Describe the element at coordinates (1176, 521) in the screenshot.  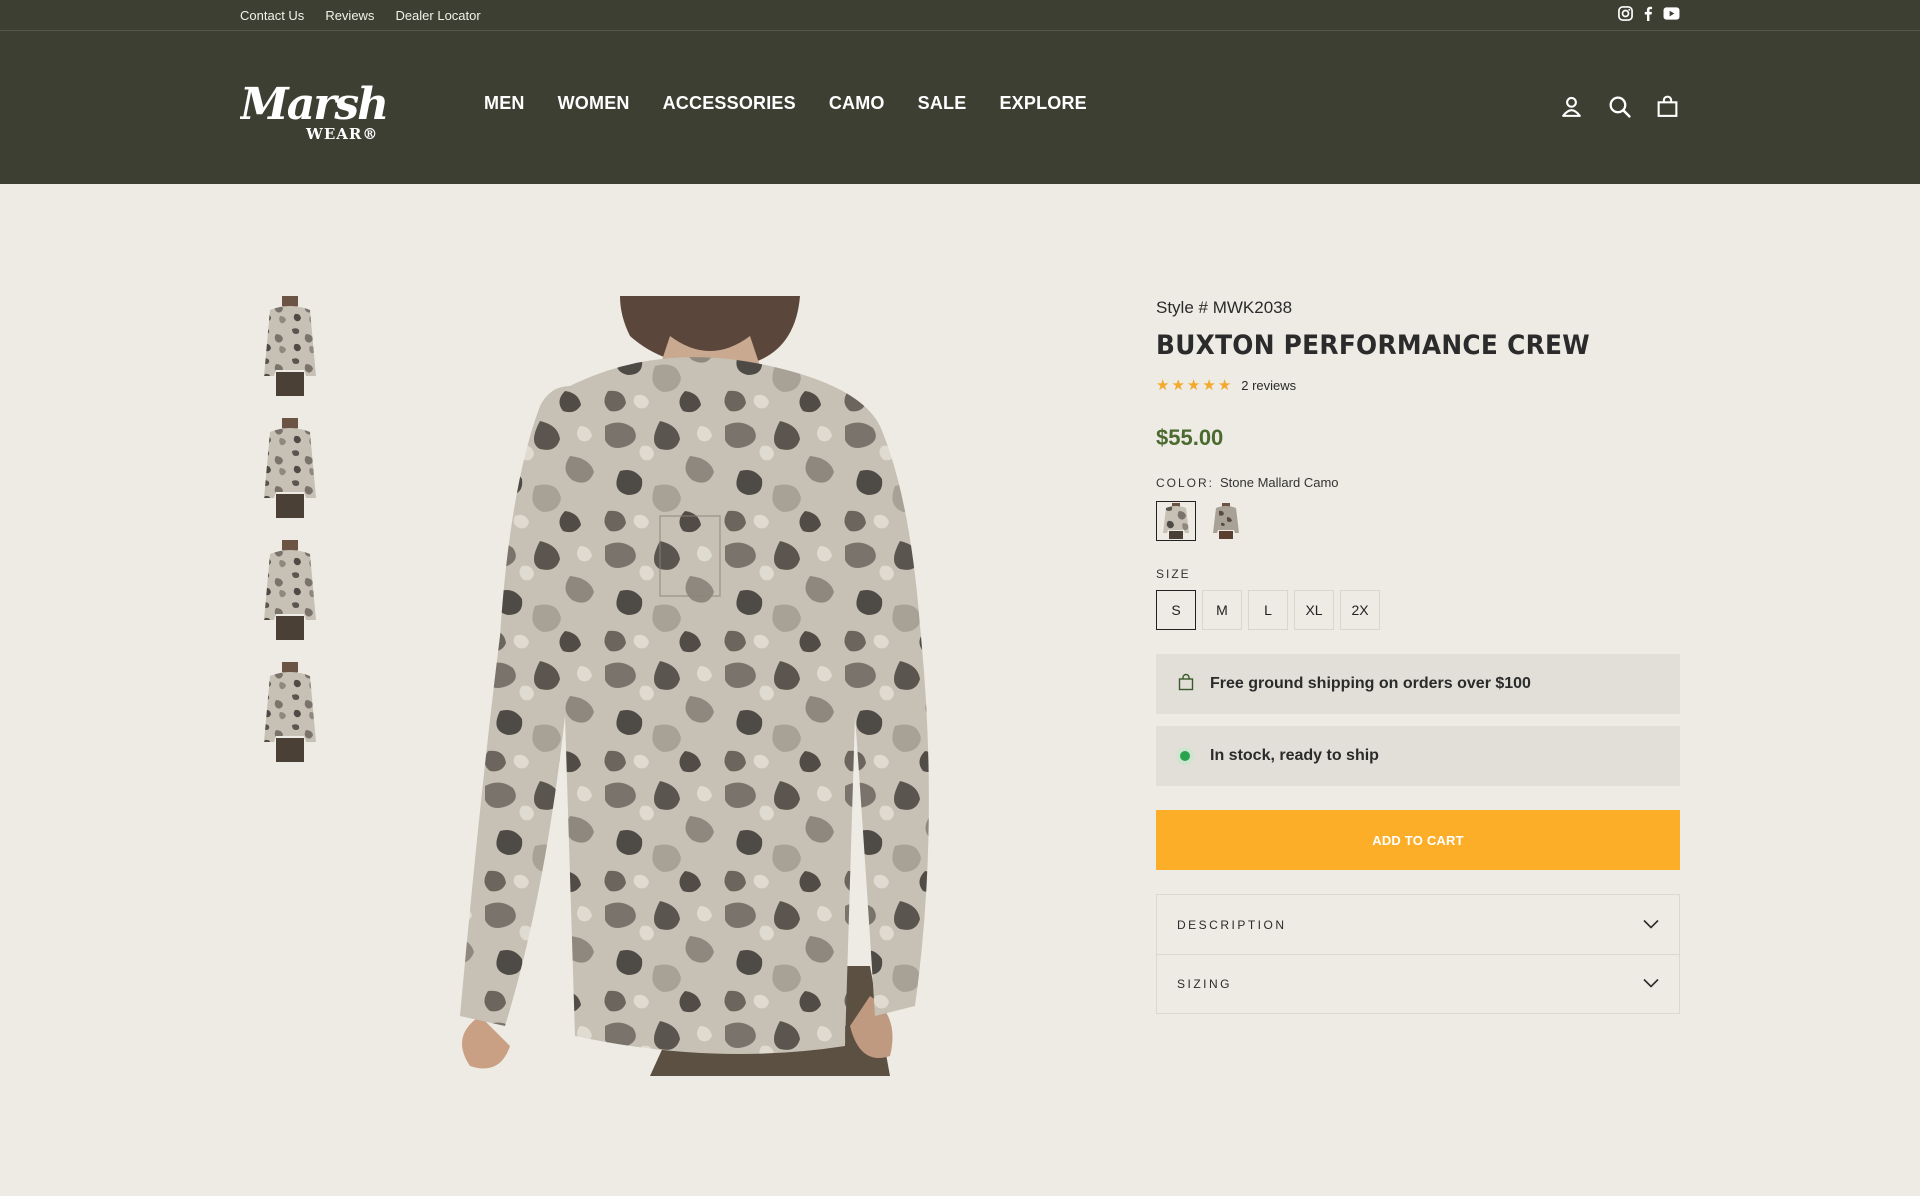
I see `color-swatch-stone-mallard-camo` at that location.